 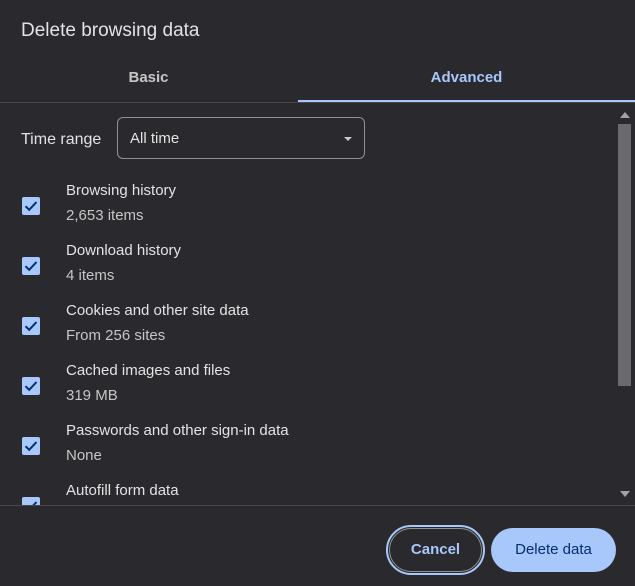 What do you see at coordinates (157, 310) in the screenshot?
I see `cookies-title: Cookies and other site data` at bounding box center [157, 310].